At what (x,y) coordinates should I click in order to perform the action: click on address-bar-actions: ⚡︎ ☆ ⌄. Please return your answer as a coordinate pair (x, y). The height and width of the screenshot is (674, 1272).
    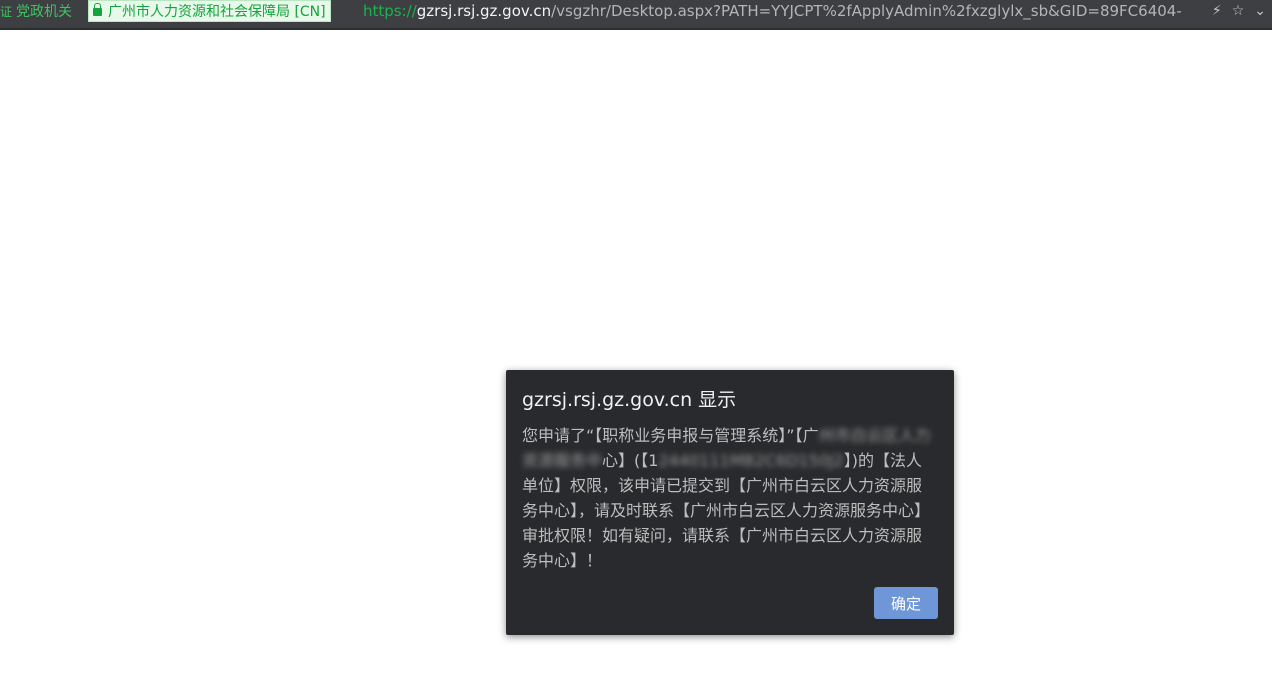
    Looking at the image, I should click on (1239, 11).